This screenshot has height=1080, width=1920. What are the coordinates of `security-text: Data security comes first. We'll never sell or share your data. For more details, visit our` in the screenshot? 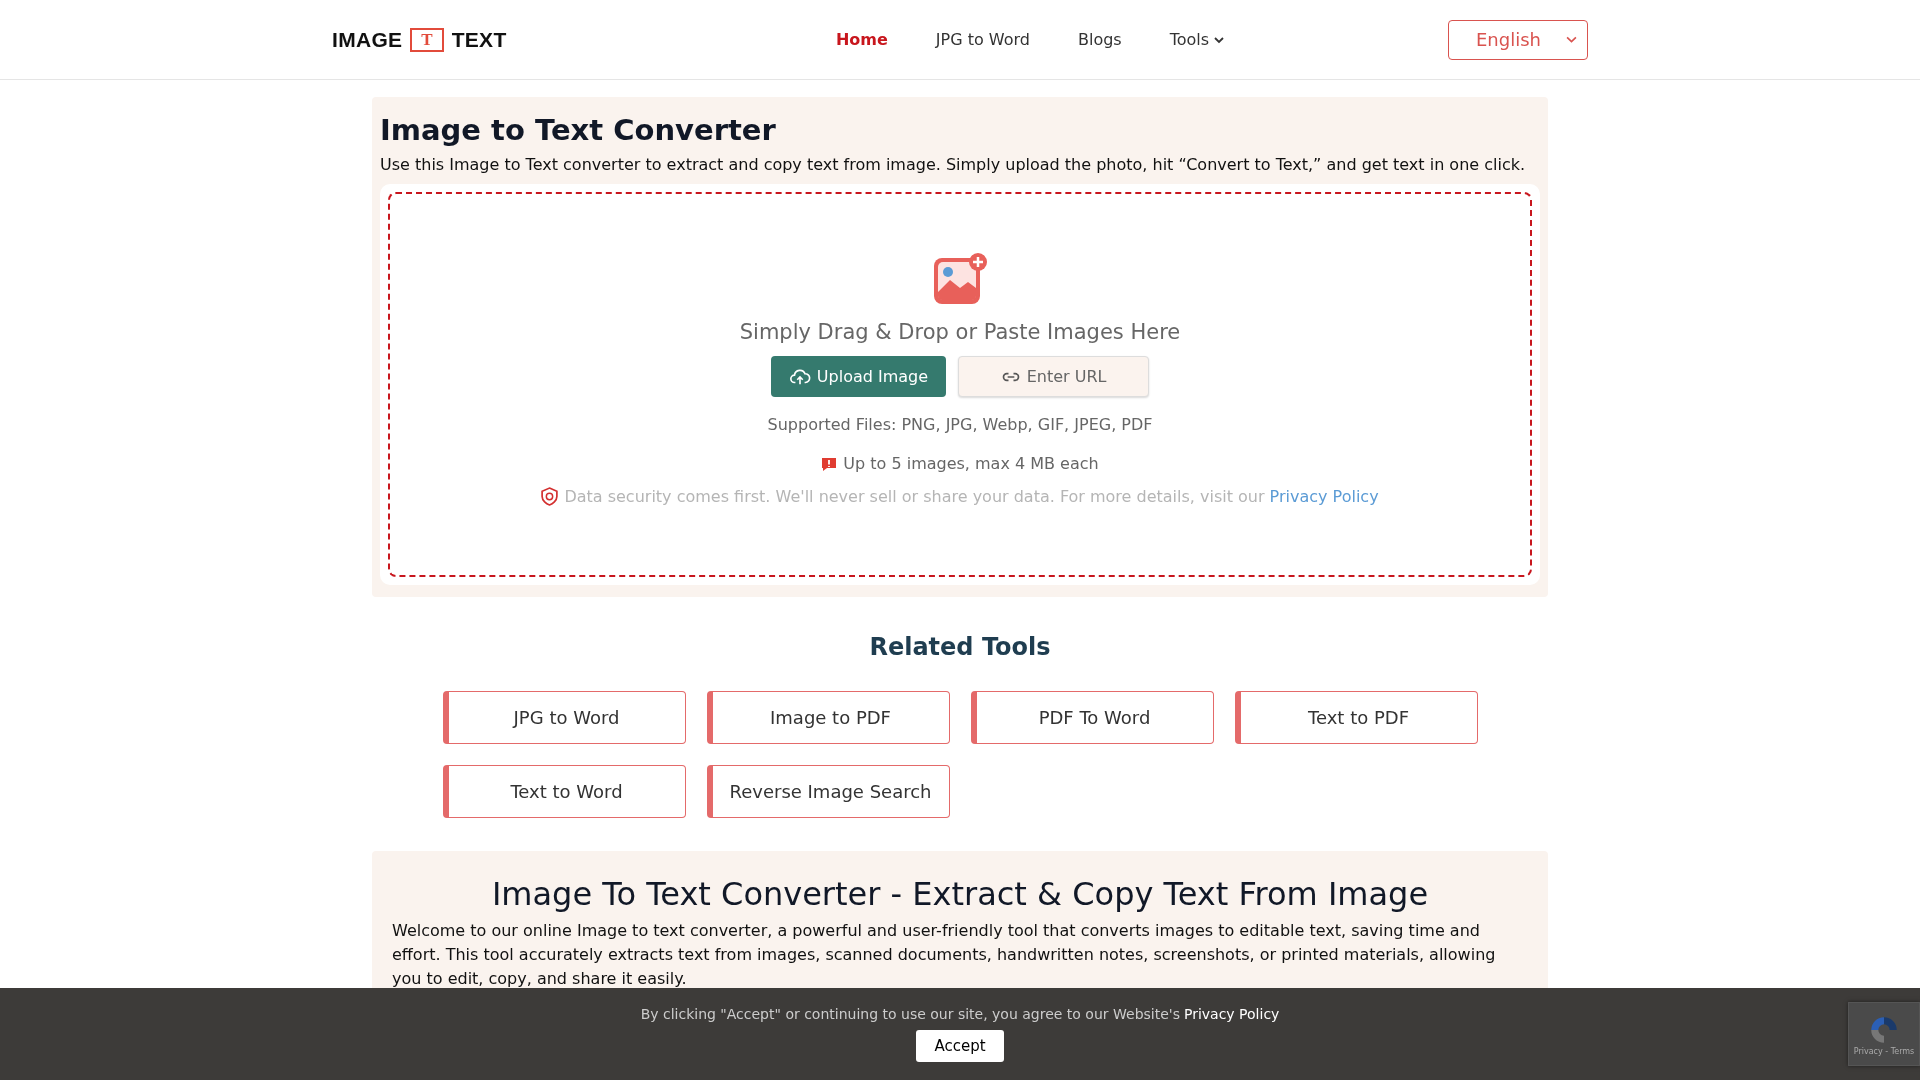 It's located at (914, 496).